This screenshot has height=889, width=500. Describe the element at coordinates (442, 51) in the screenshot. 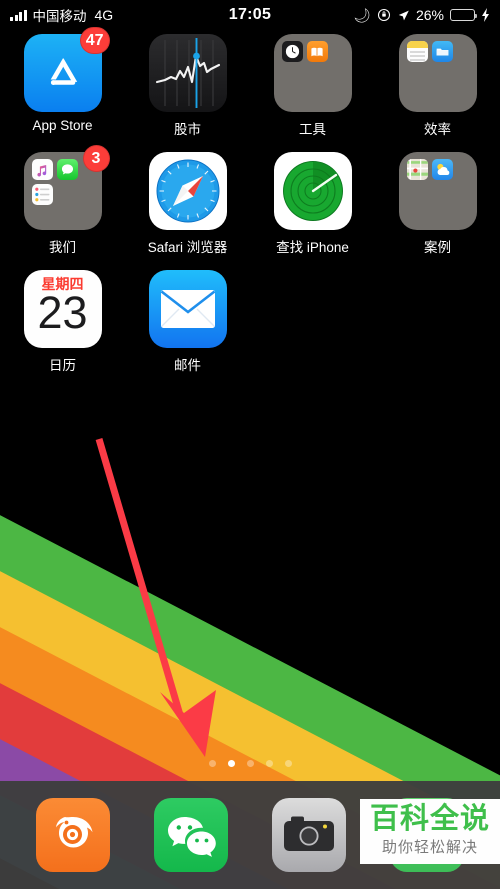

I see `files-icon` at that location.